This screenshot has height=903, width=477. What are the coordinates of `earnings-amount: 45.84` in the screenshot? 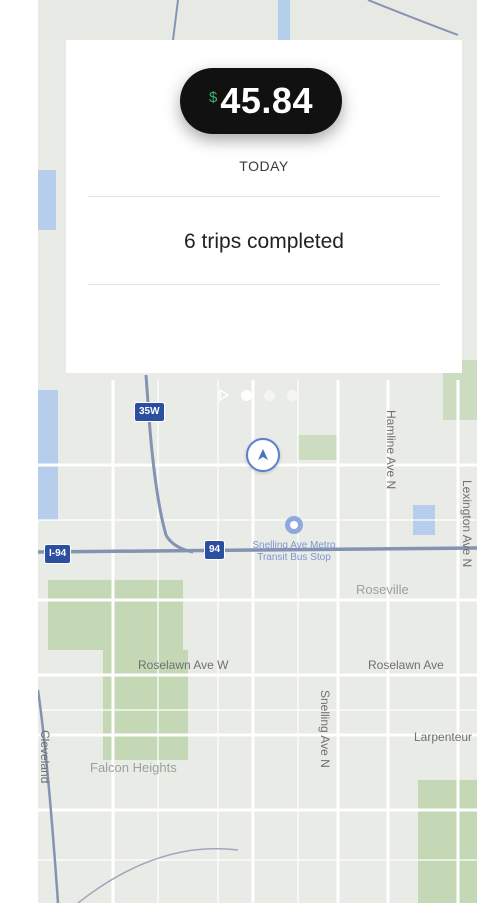 It's located at (266, 100).